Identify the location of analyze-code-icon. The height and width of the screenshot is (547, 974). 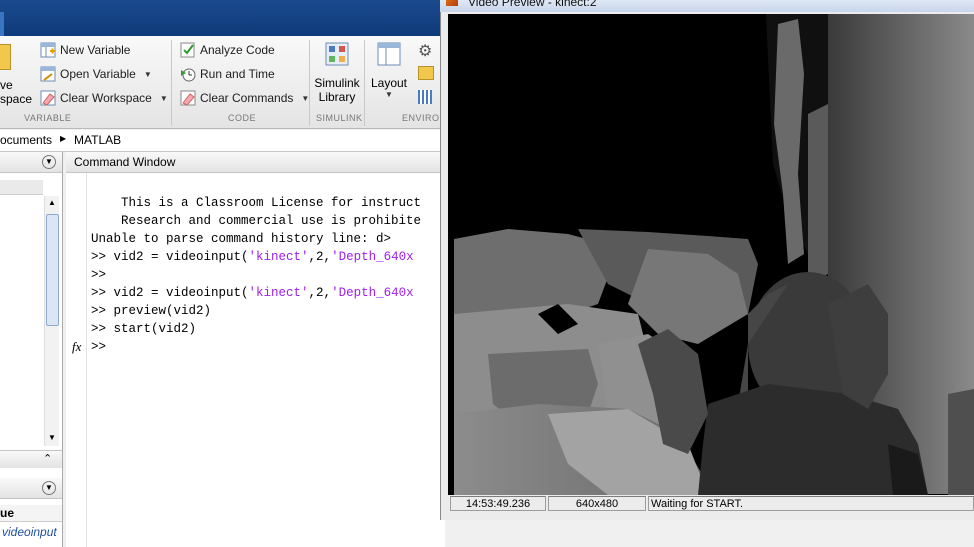
(187, 50).